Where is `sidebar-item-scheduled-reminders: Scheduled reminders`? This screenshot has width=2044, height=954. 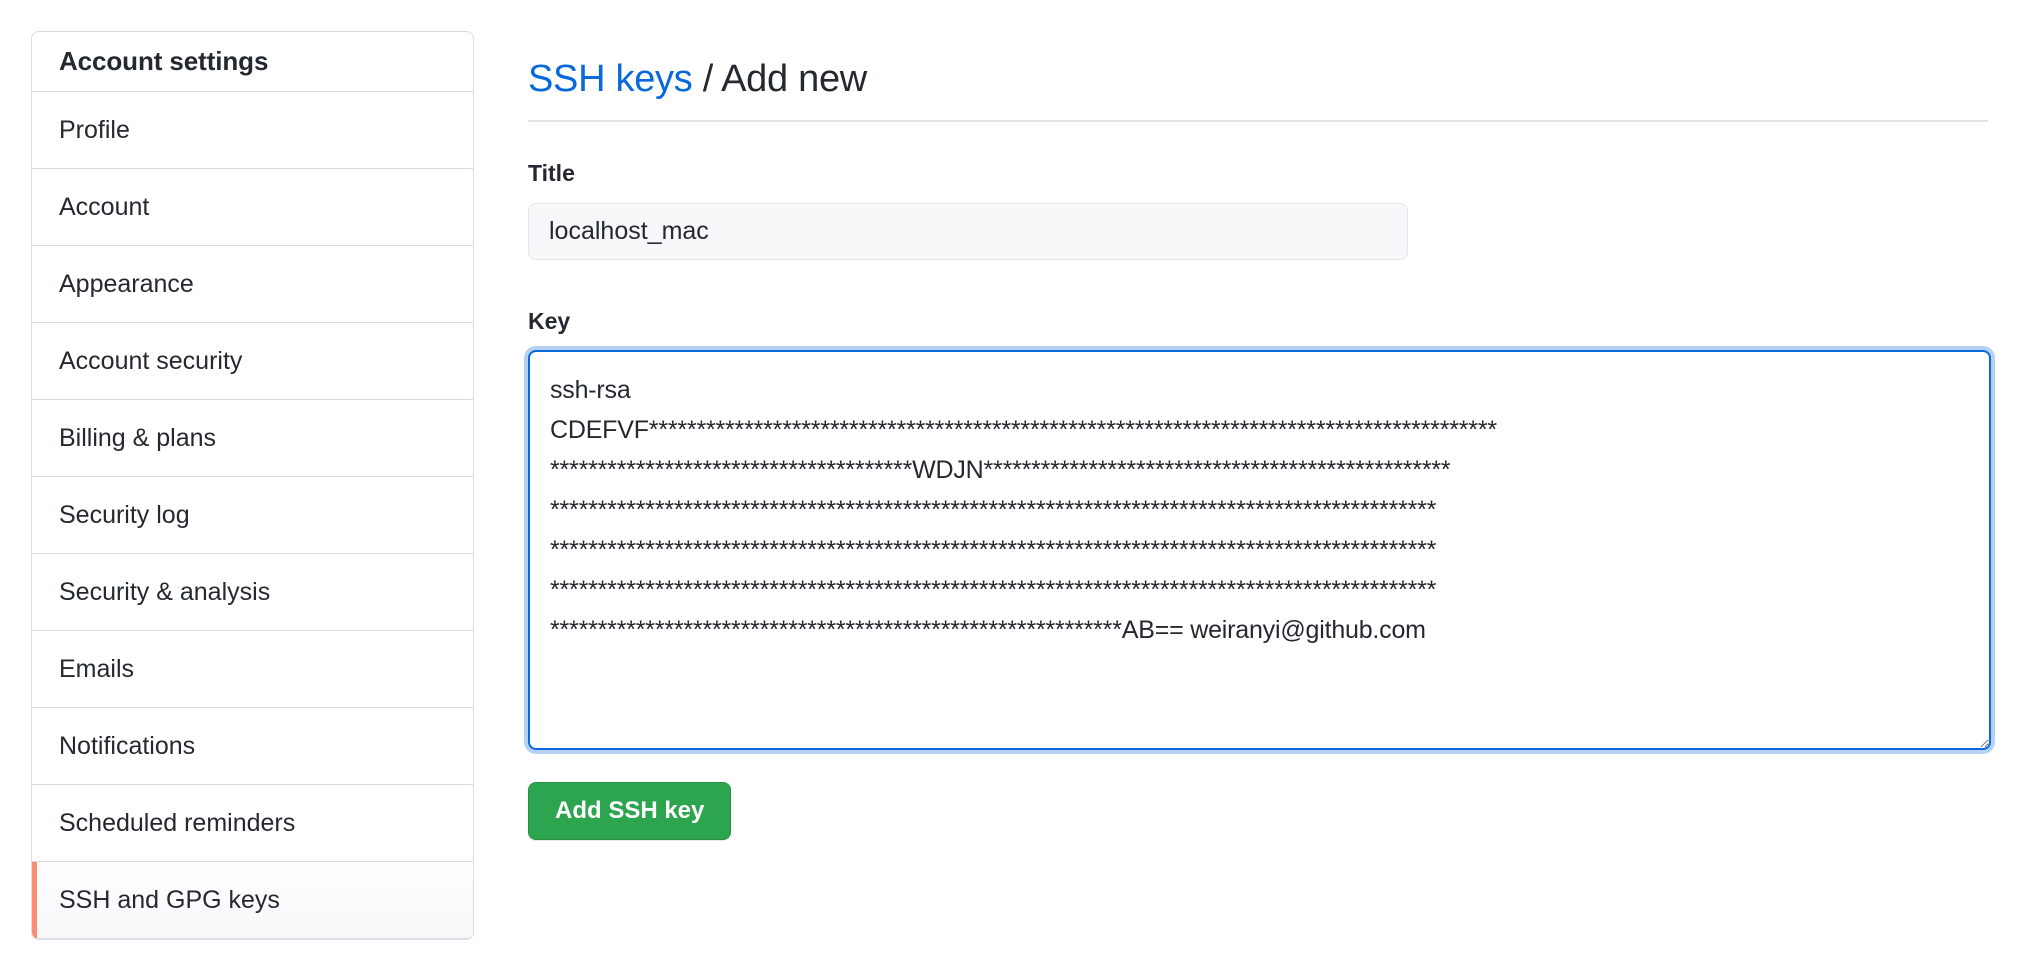
sidebar-item-scheduled-reminders: Scheduled reminders is located at coordinates (252, 823).